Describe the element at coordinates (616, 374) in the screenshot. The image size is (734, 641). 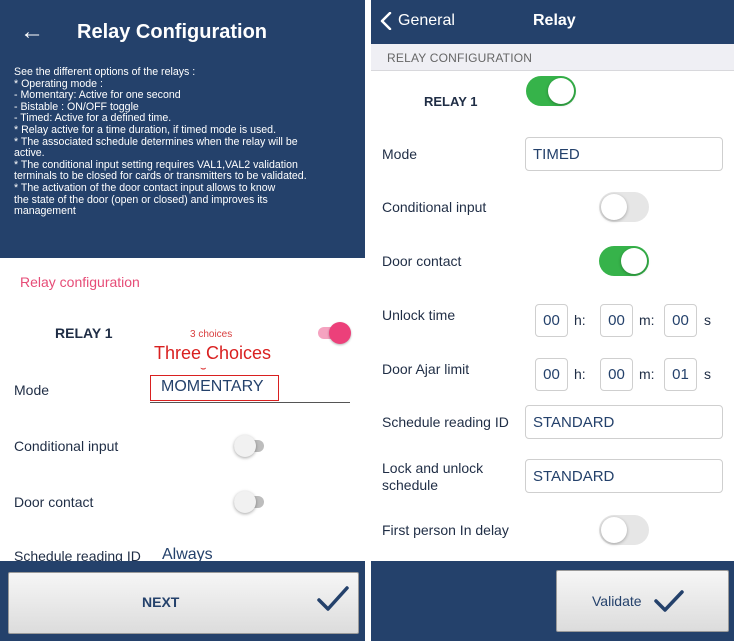
I see `ajar-minutes-input: 00` at that location.